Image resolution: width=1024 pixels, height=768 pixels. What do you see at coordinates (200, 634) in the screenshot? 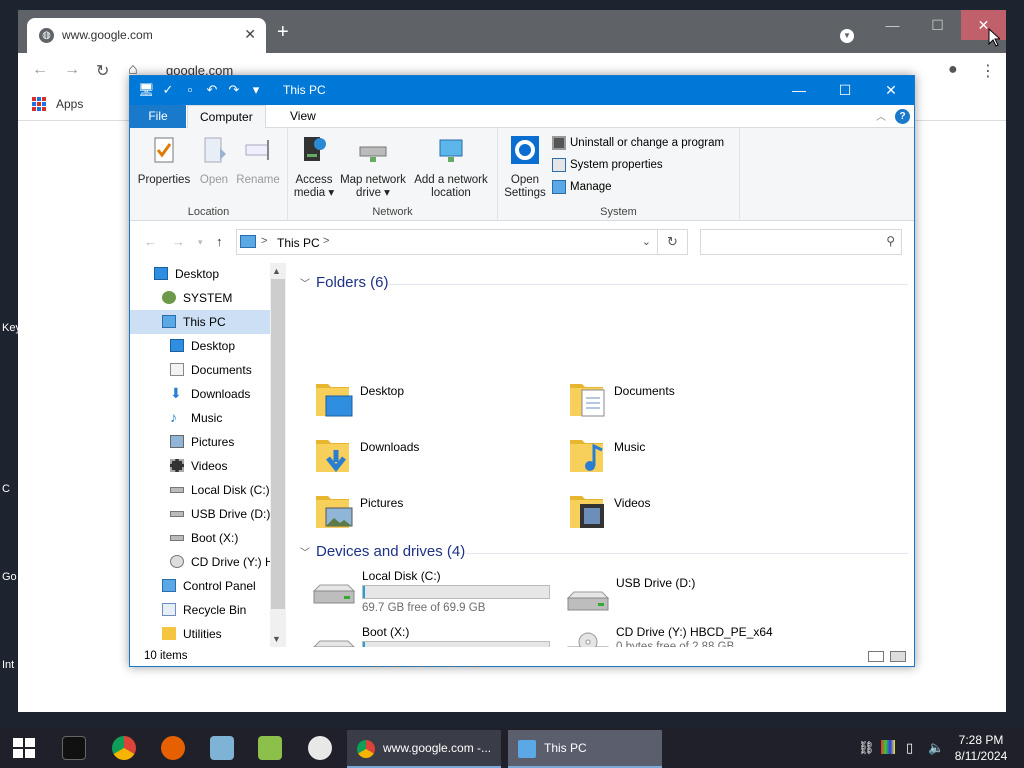
I see `nav-item-utilities: Utilities` at bounding box center [200, 634].